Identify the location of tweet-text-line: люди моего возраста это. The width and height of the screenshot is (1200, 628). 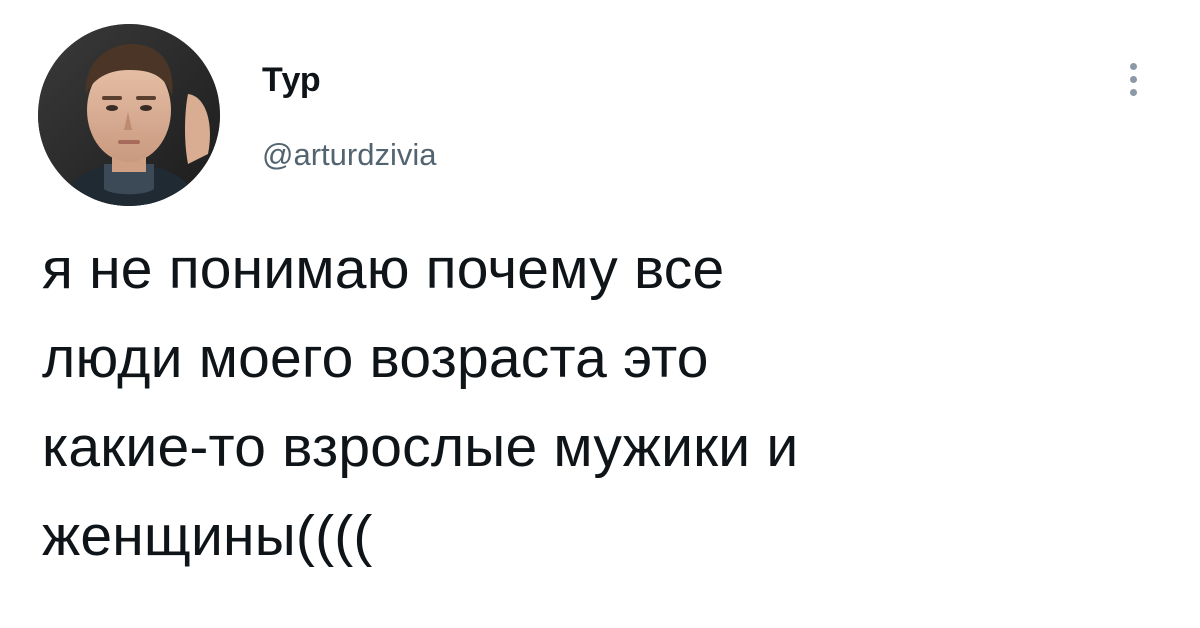
(375, 358).